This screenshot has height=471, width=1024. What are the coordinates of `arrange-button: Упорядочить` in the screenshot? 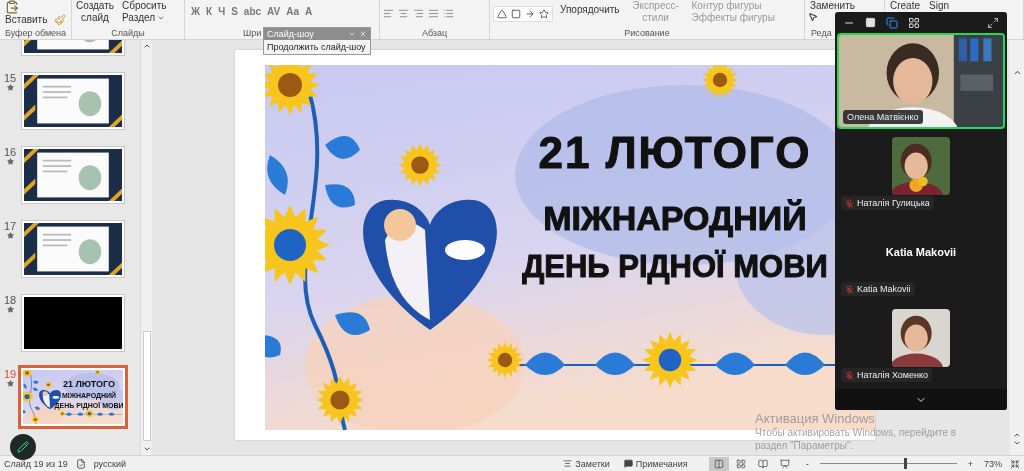 It's located at (590, 10).